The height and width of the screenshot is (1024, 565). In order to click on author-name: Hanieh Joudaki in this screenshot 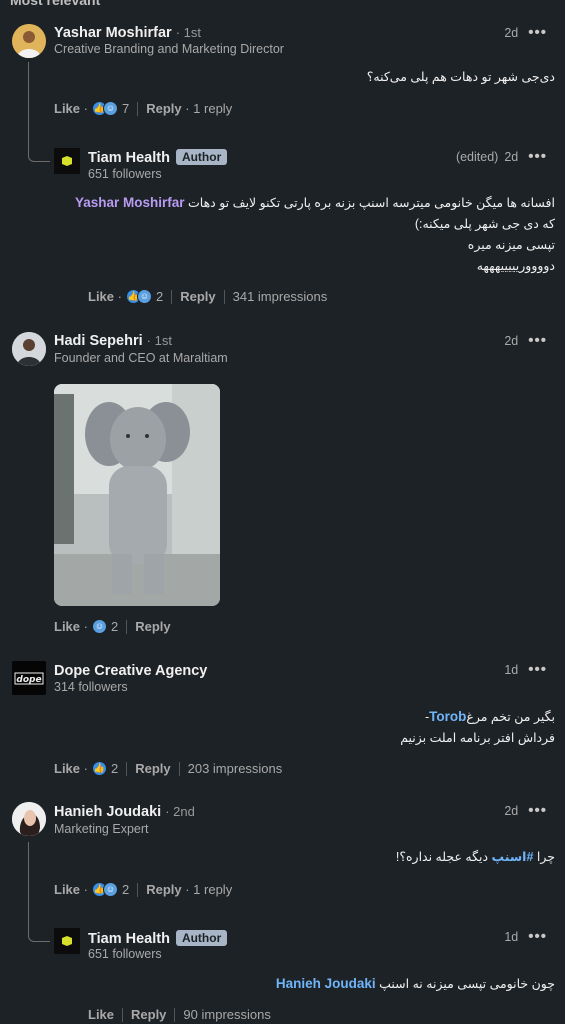, I will do `click(107, 812)`.